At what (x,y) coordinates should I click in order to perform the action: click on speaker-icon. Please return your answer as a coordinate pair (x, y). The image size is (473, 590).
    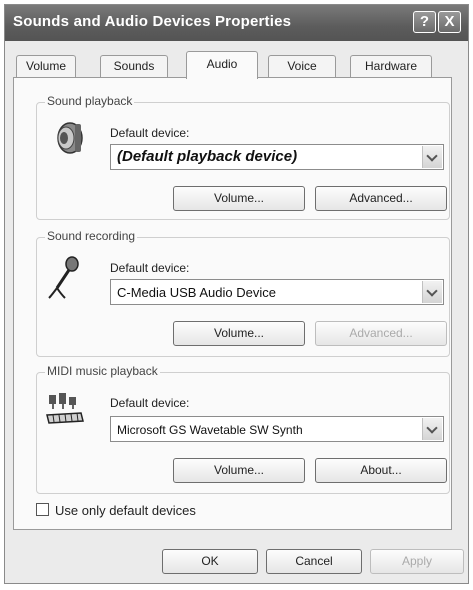
    Looking at the image, I should click on (70, 138).